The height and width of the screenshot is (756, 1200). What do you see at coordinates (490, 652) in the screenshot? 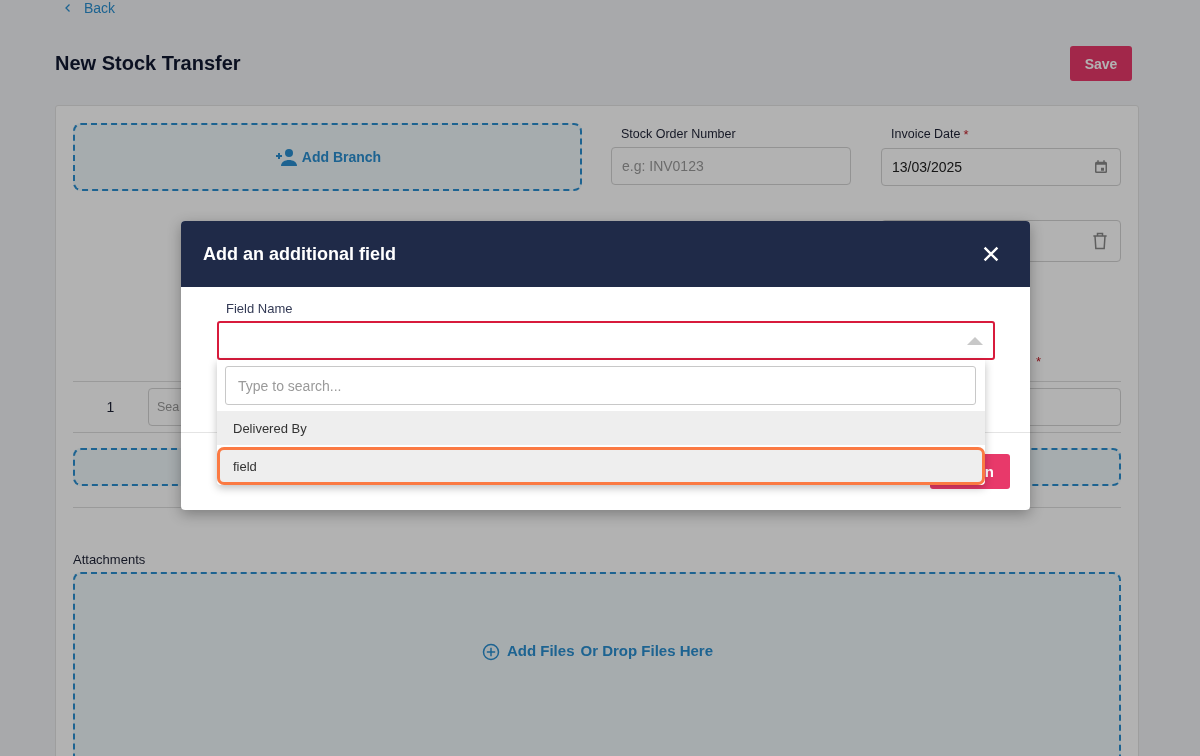
I see `add-circle-icon` at bounding box center [490, 652].